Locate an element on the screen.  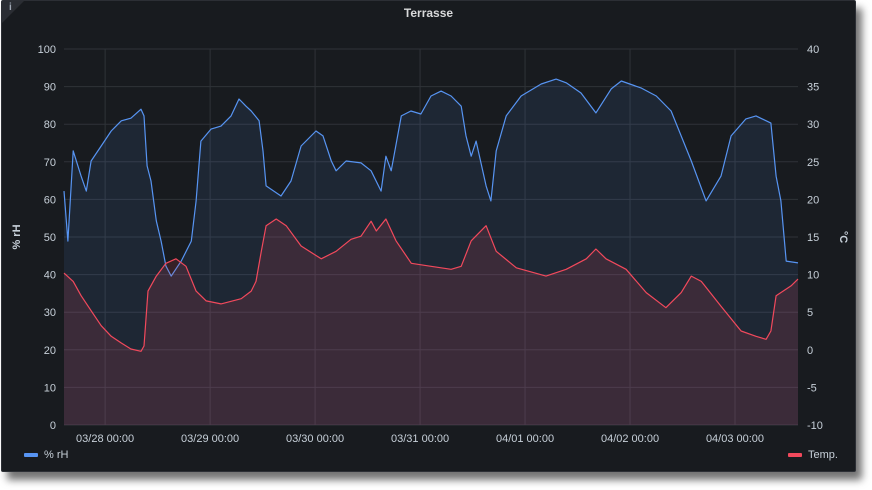
y-left-tick-label: 80 is located at coordinates (50, 125).